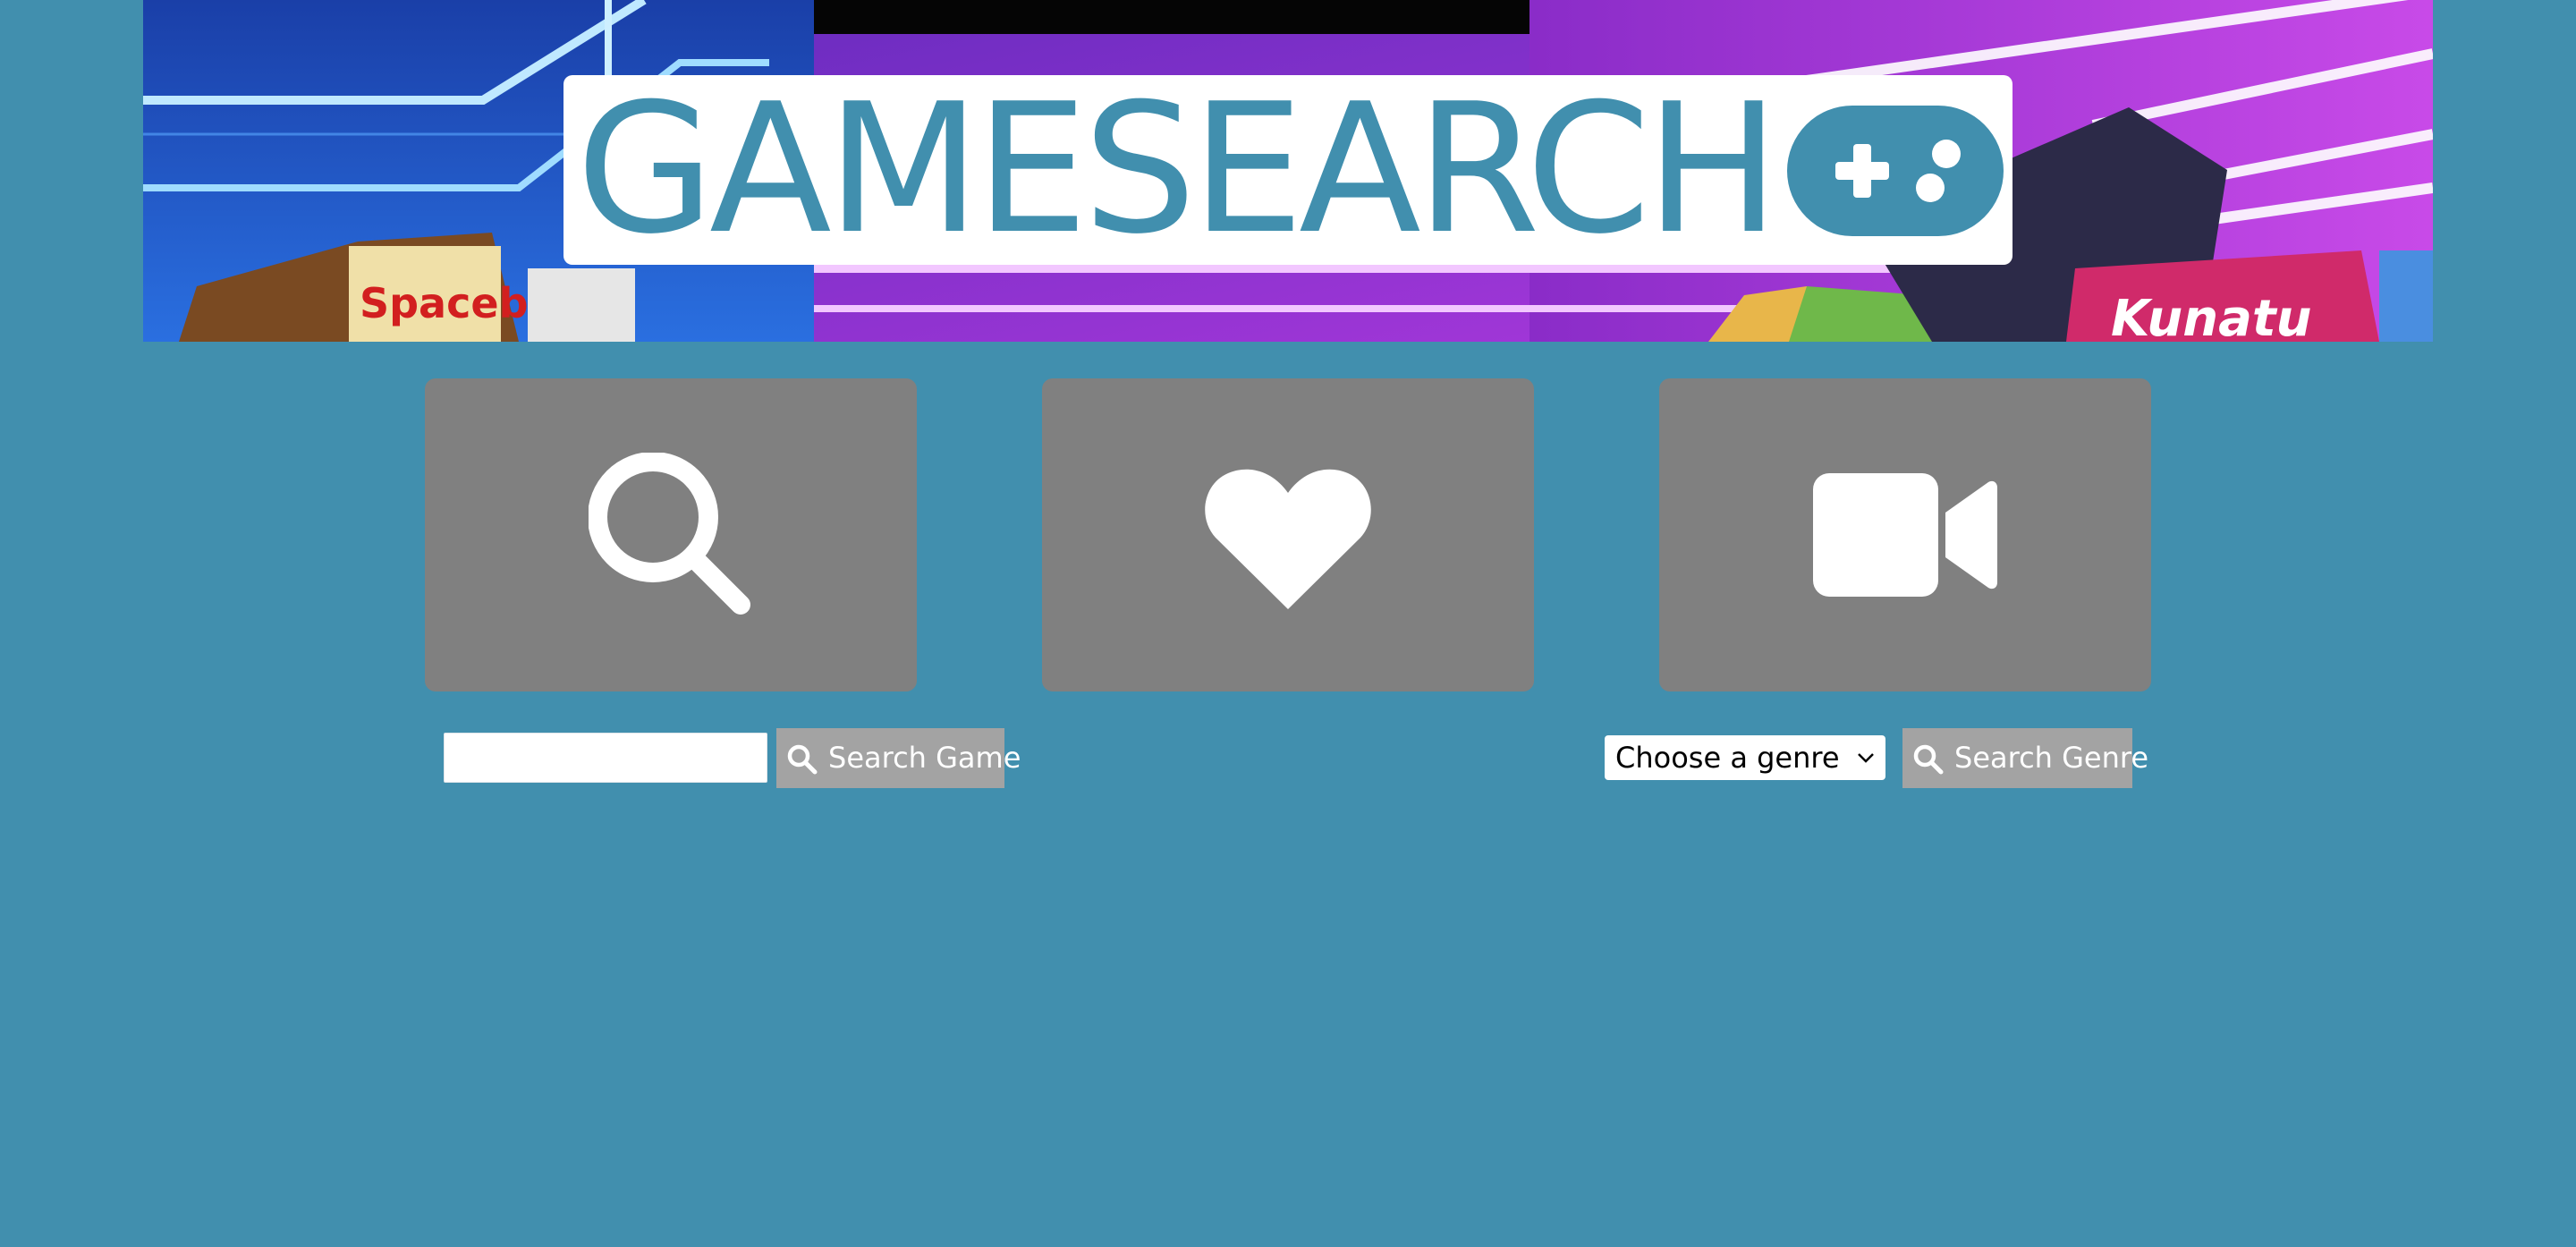 The width and height of the screenshot is (2576, 1247). I want to click on svg-text: Kunatu, so click(2211, 316).